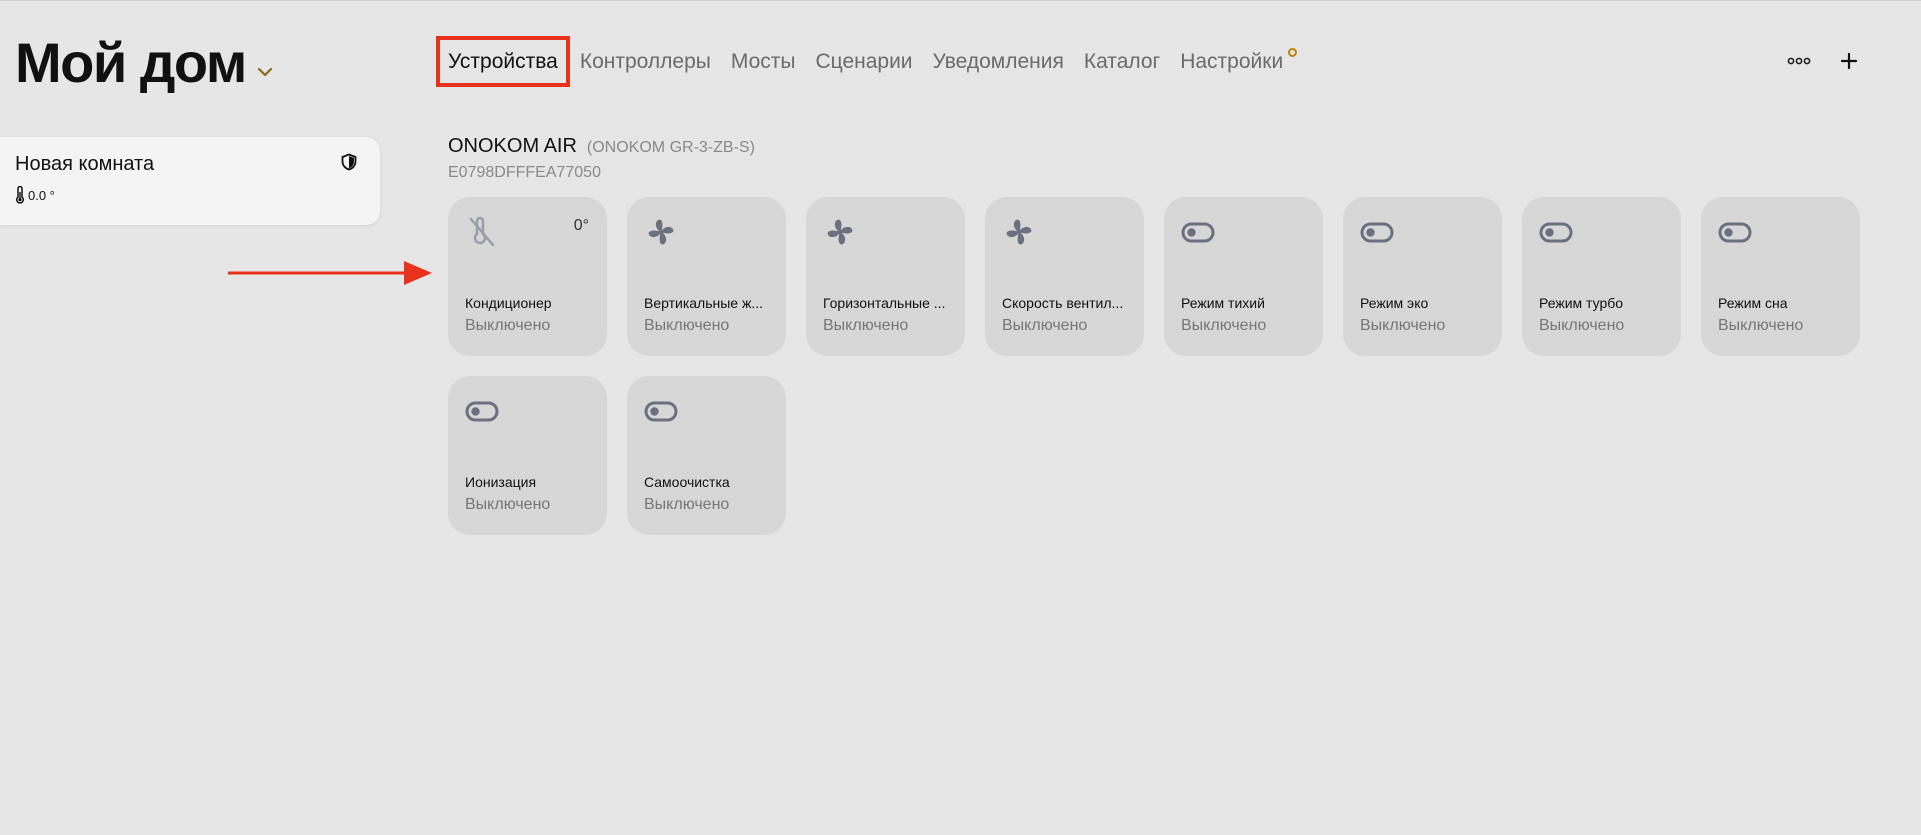  Describe the element at coordinates (998, 61) in the screenshot. I see `tab-notifications: Уведомления` at that location.